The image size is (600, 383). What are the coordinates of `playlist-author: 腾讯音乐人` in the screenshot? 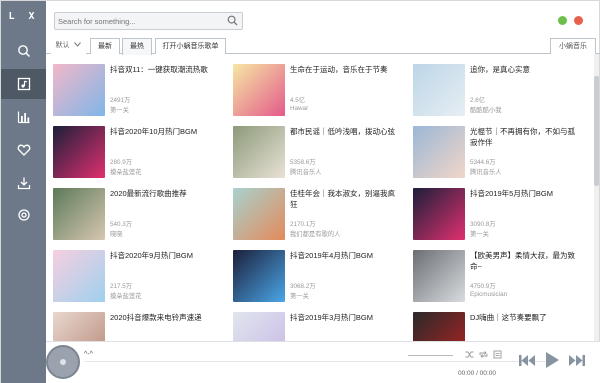 It's located at (306, 172).